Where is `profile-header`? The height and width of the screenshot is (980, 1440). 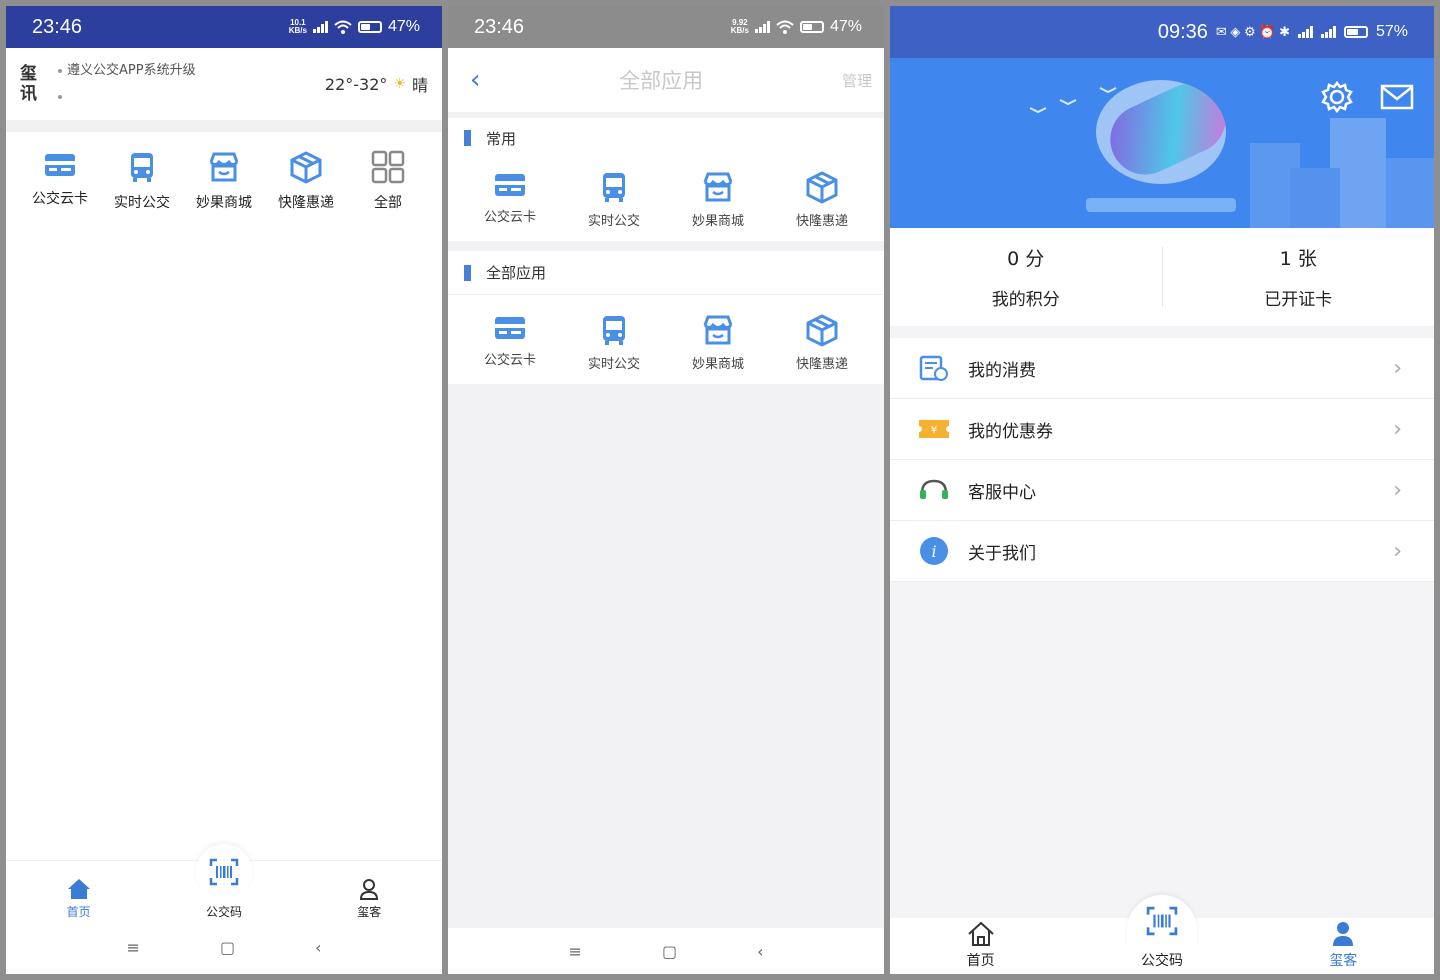
profile-header is located at coordinates (1162, 143).